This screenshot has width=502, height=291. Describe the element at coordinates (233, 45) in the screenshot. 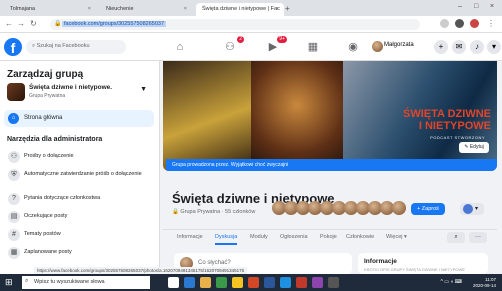

I see `groups-icon: ⚇ 2` at that location.